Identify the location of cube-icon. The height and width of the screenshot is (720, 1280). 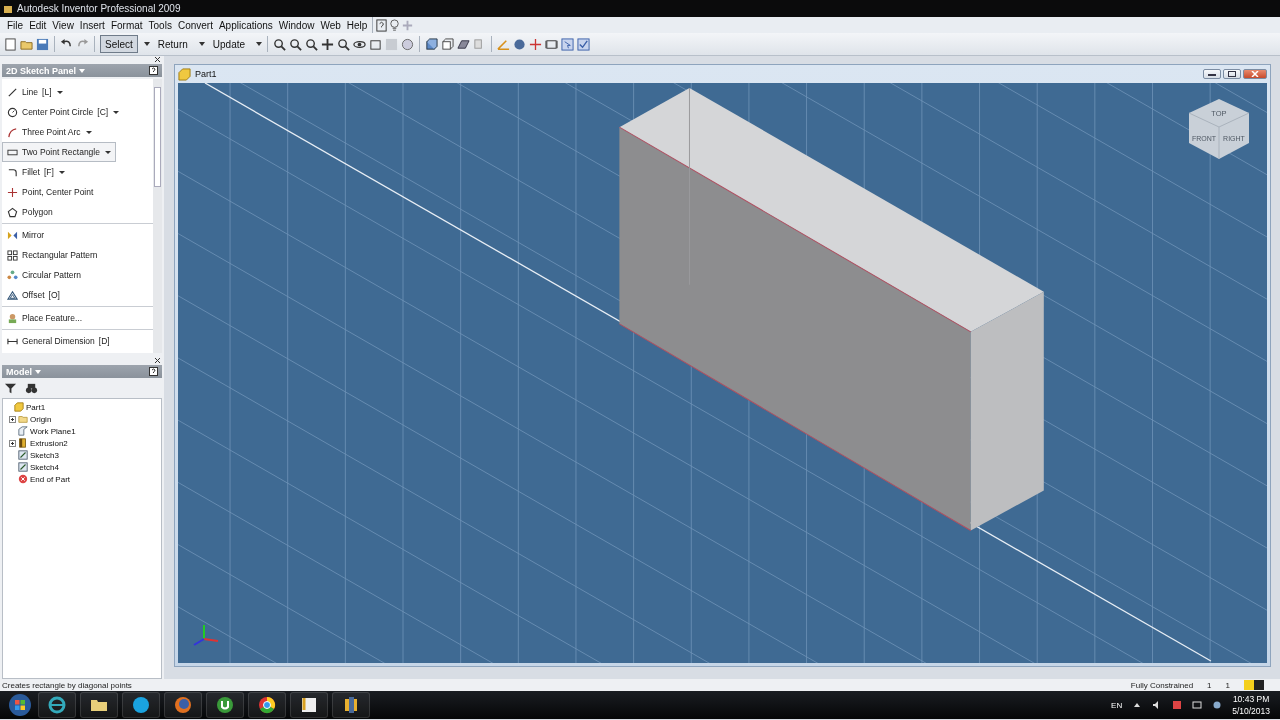
(432, 44).